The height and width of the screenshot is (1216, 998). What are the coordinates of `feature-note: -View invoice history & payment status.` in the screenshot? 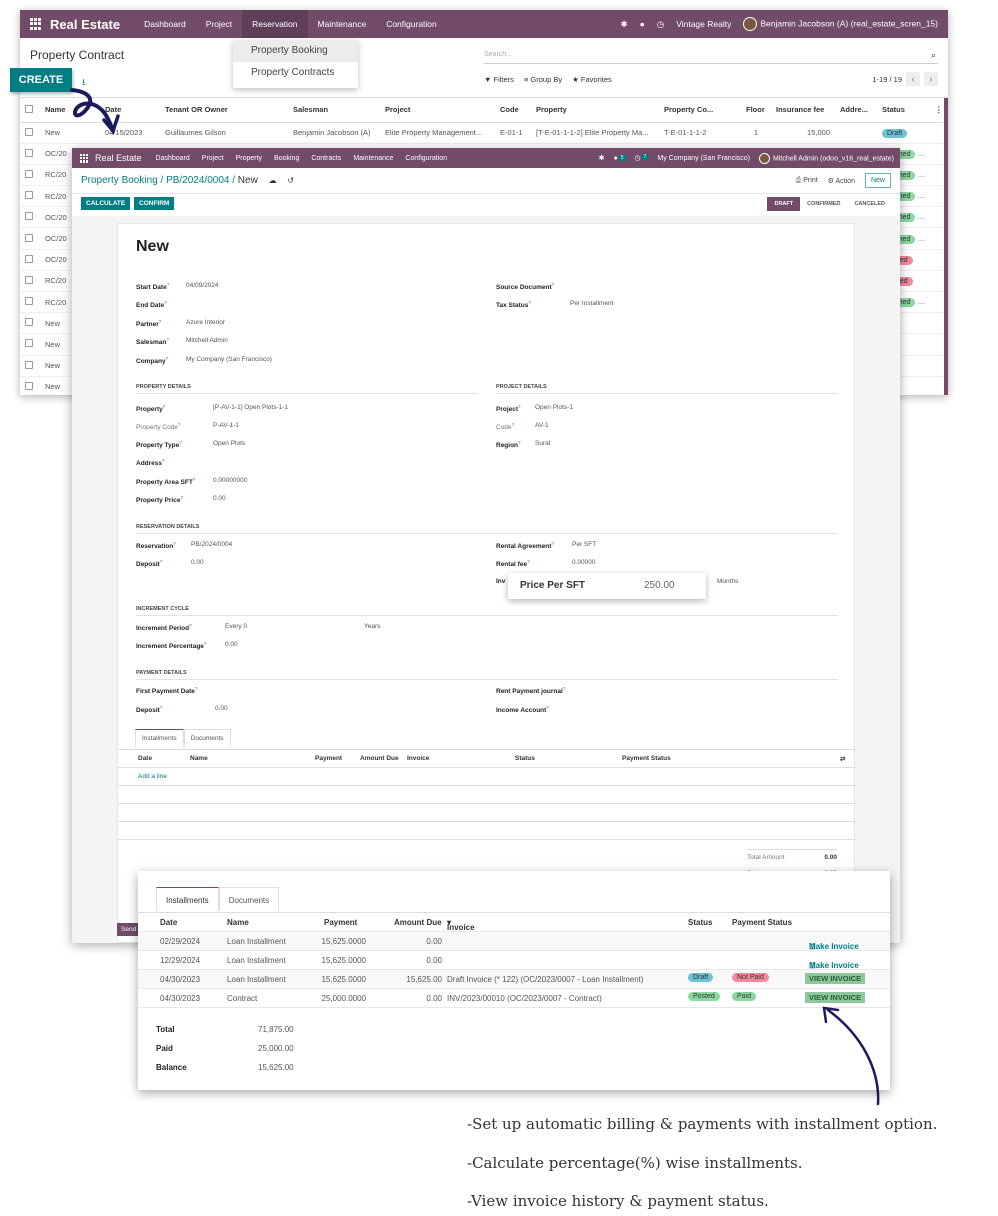 It's located at (618, 1201).